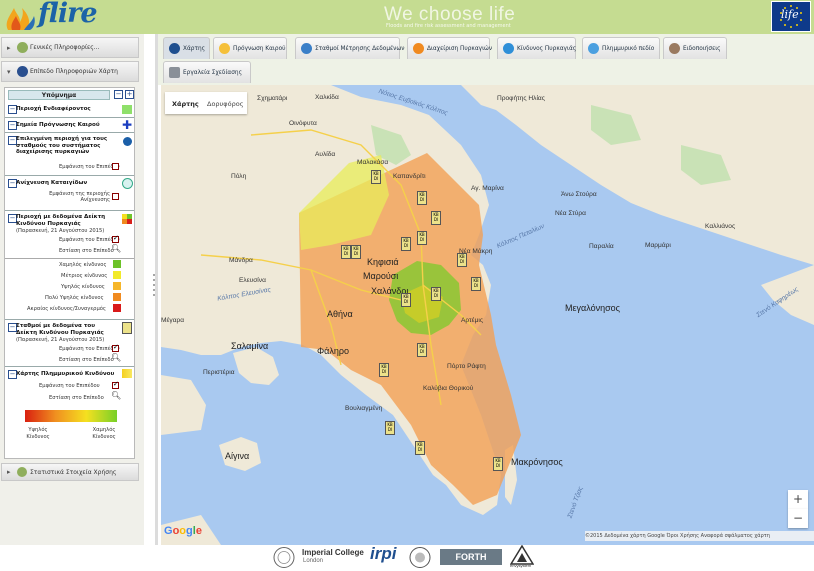 This screenshot has width=814, height=571. I want to click on risk-very-high-label: Πολύ Υψηλός κίνδυνος, so click(74, 298).